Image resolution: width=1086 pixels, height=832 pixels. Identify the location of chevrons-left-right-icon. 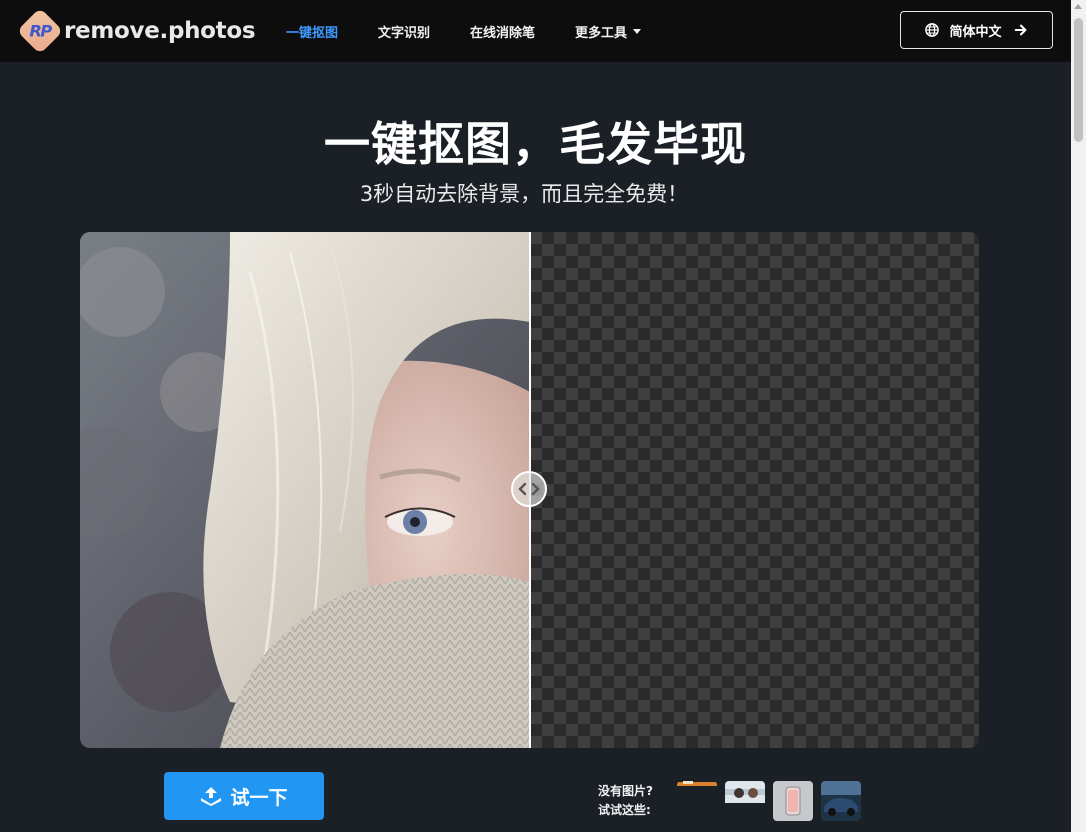
(529, 489).